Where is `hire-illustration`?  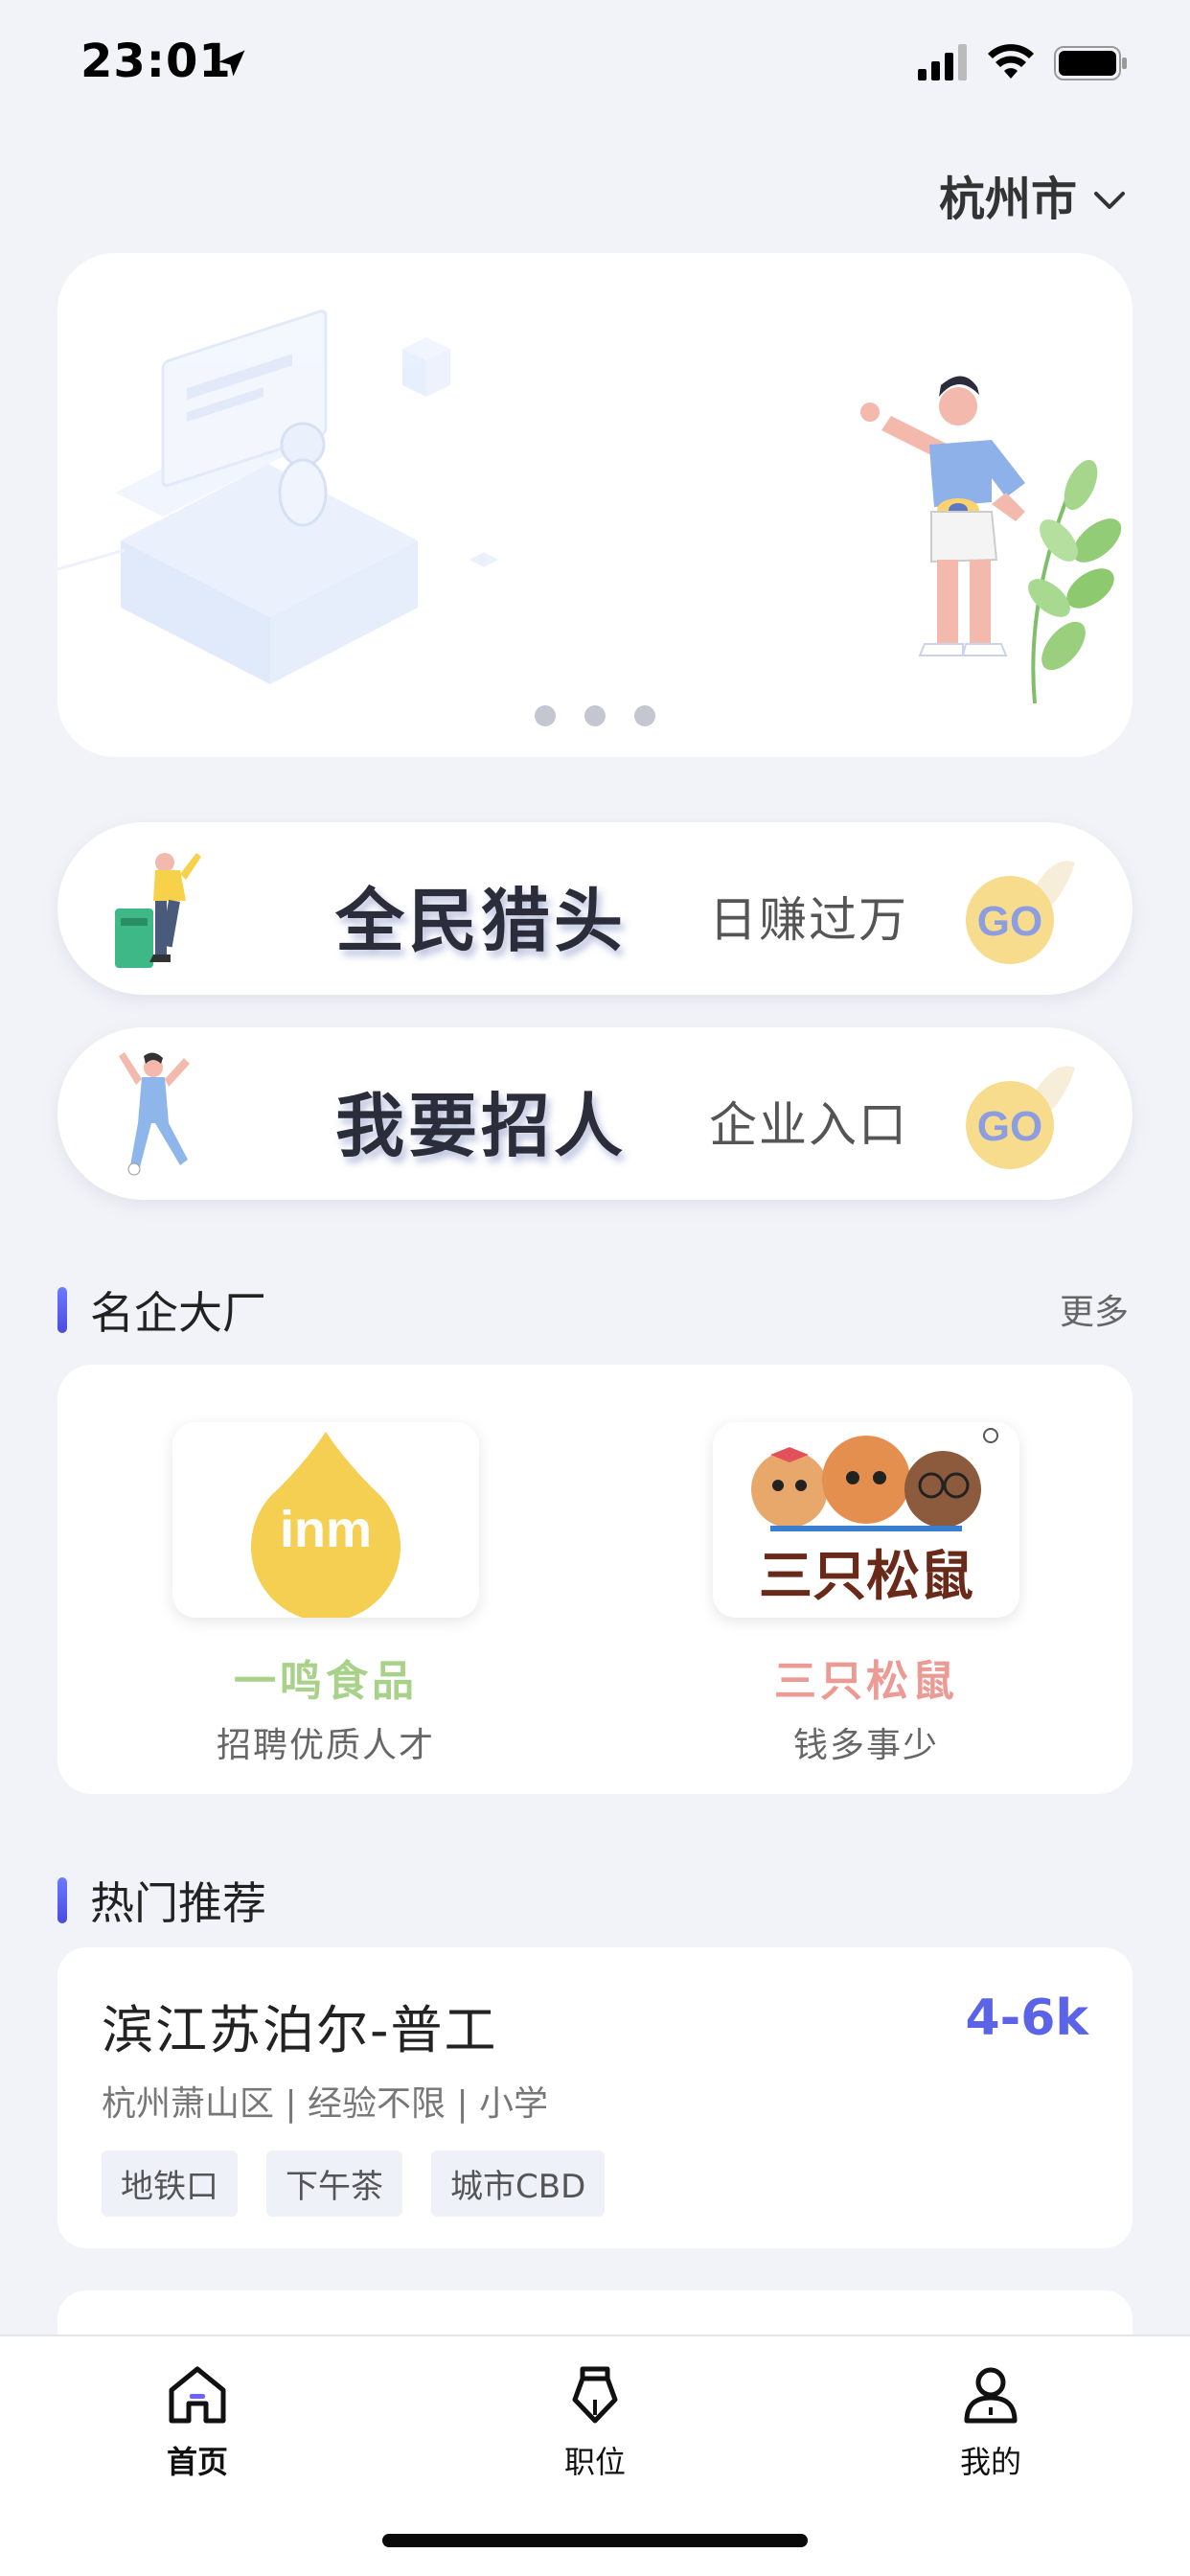
hire-illustration is located at coordinates (155, 1114).